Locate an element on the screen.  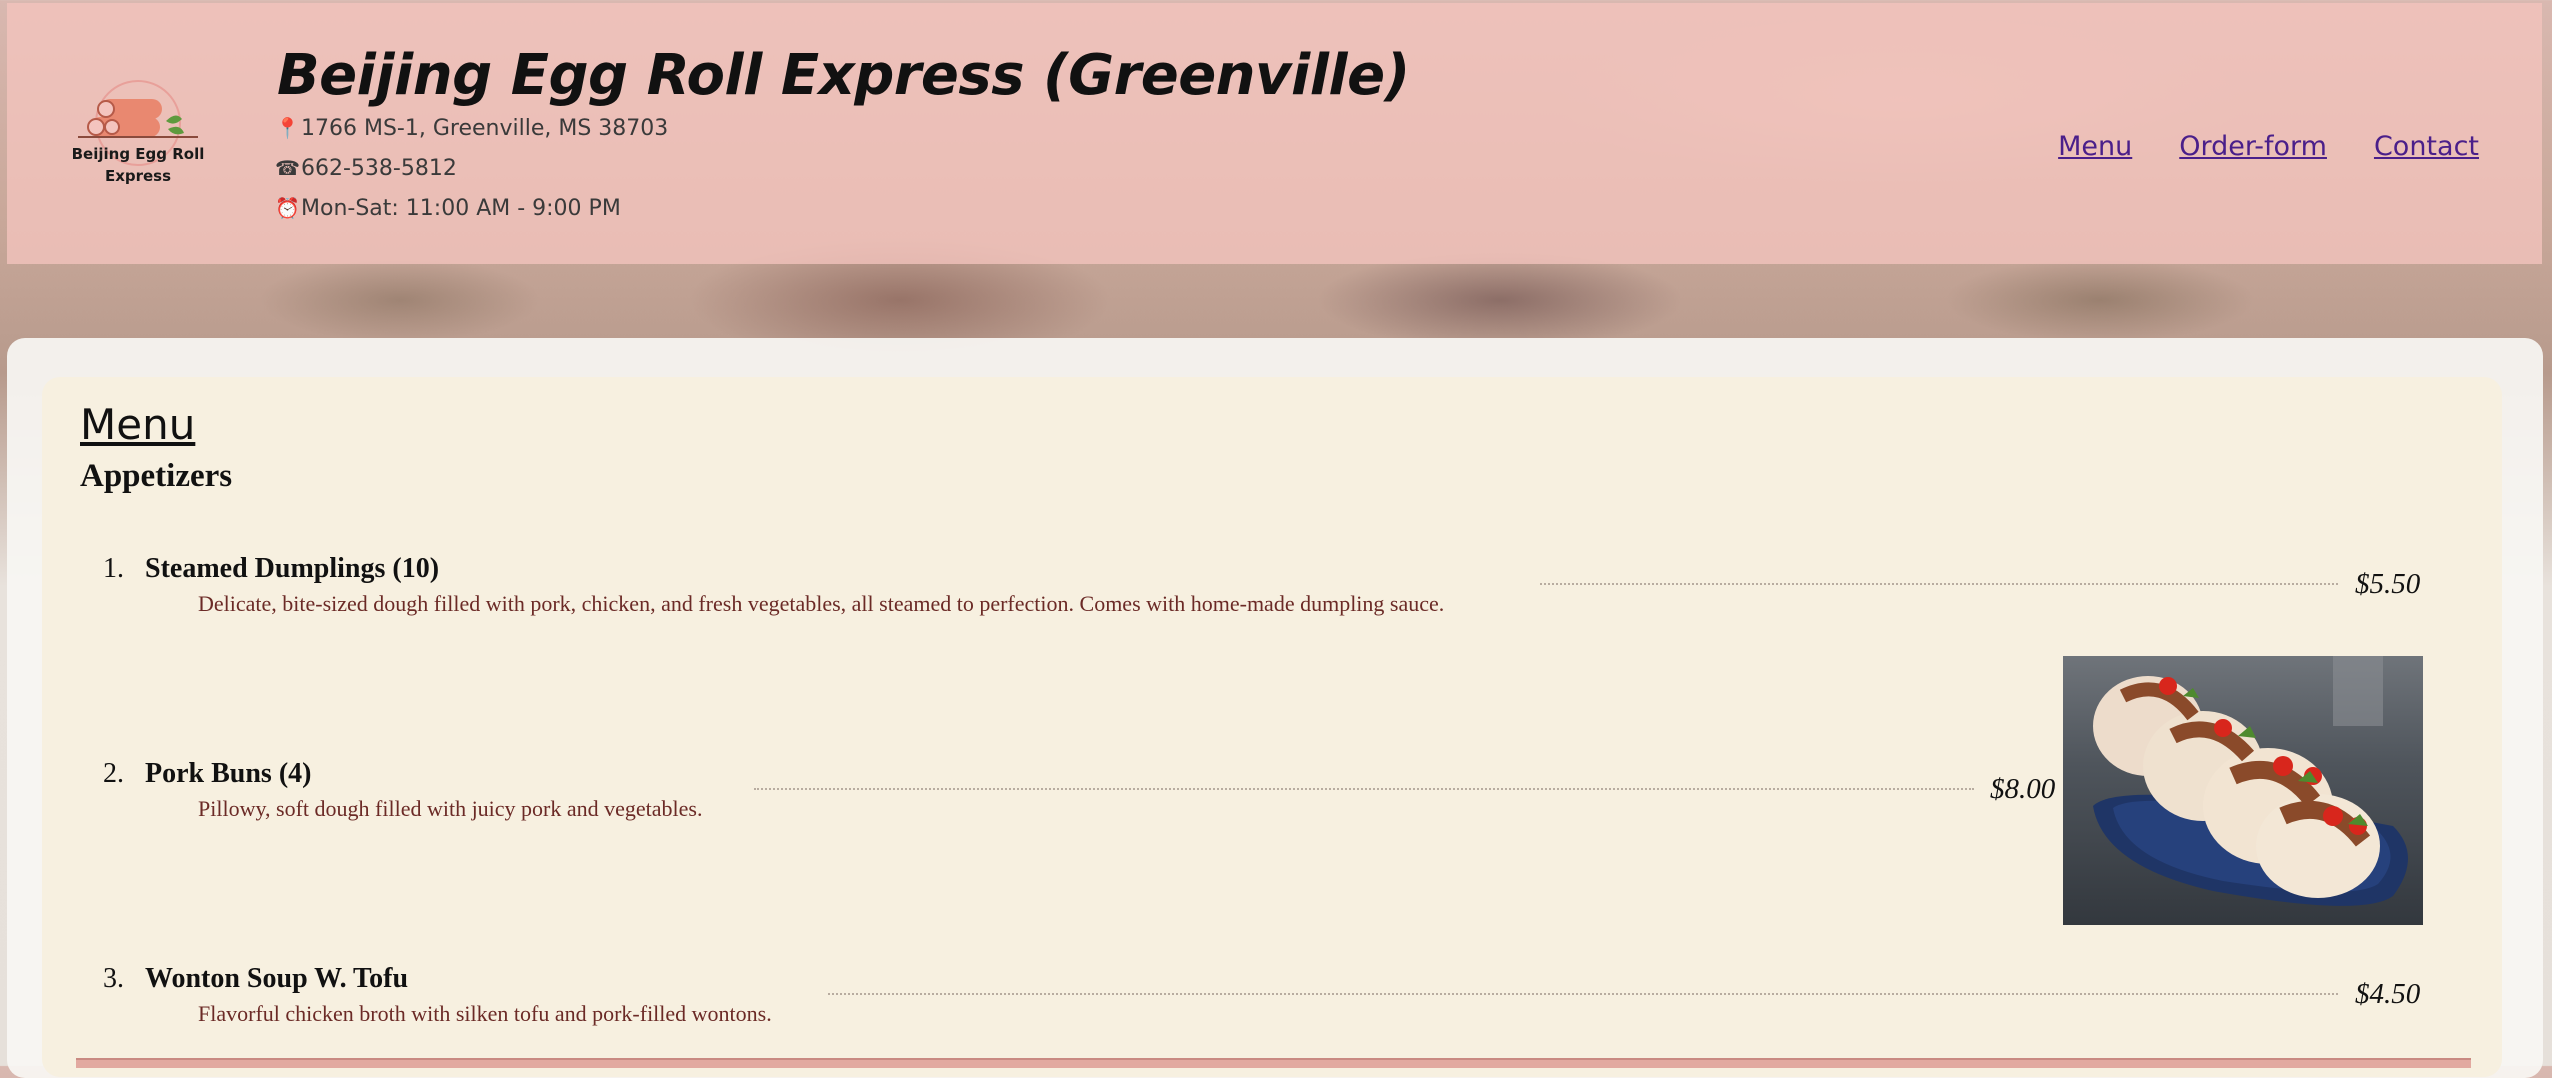
menu-heading: Menu is located at coordinates (138, 424).